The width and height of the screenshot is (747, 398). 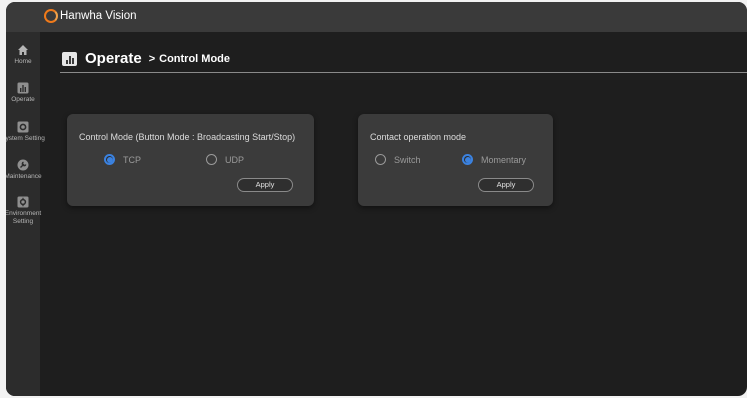 I want to click on operate-chart-icon, so click(x=69, y=58).